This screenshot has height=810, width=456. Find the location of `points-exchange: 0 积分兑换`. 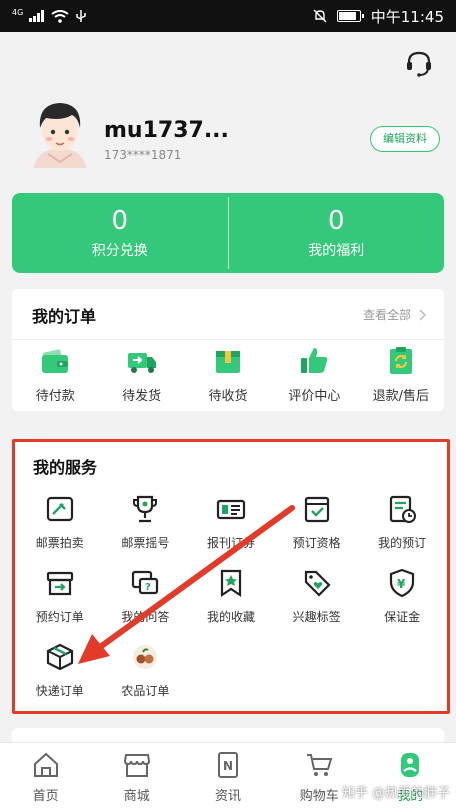

points-exchange: 0 积分兑换 is located at coordinates (120, 233).